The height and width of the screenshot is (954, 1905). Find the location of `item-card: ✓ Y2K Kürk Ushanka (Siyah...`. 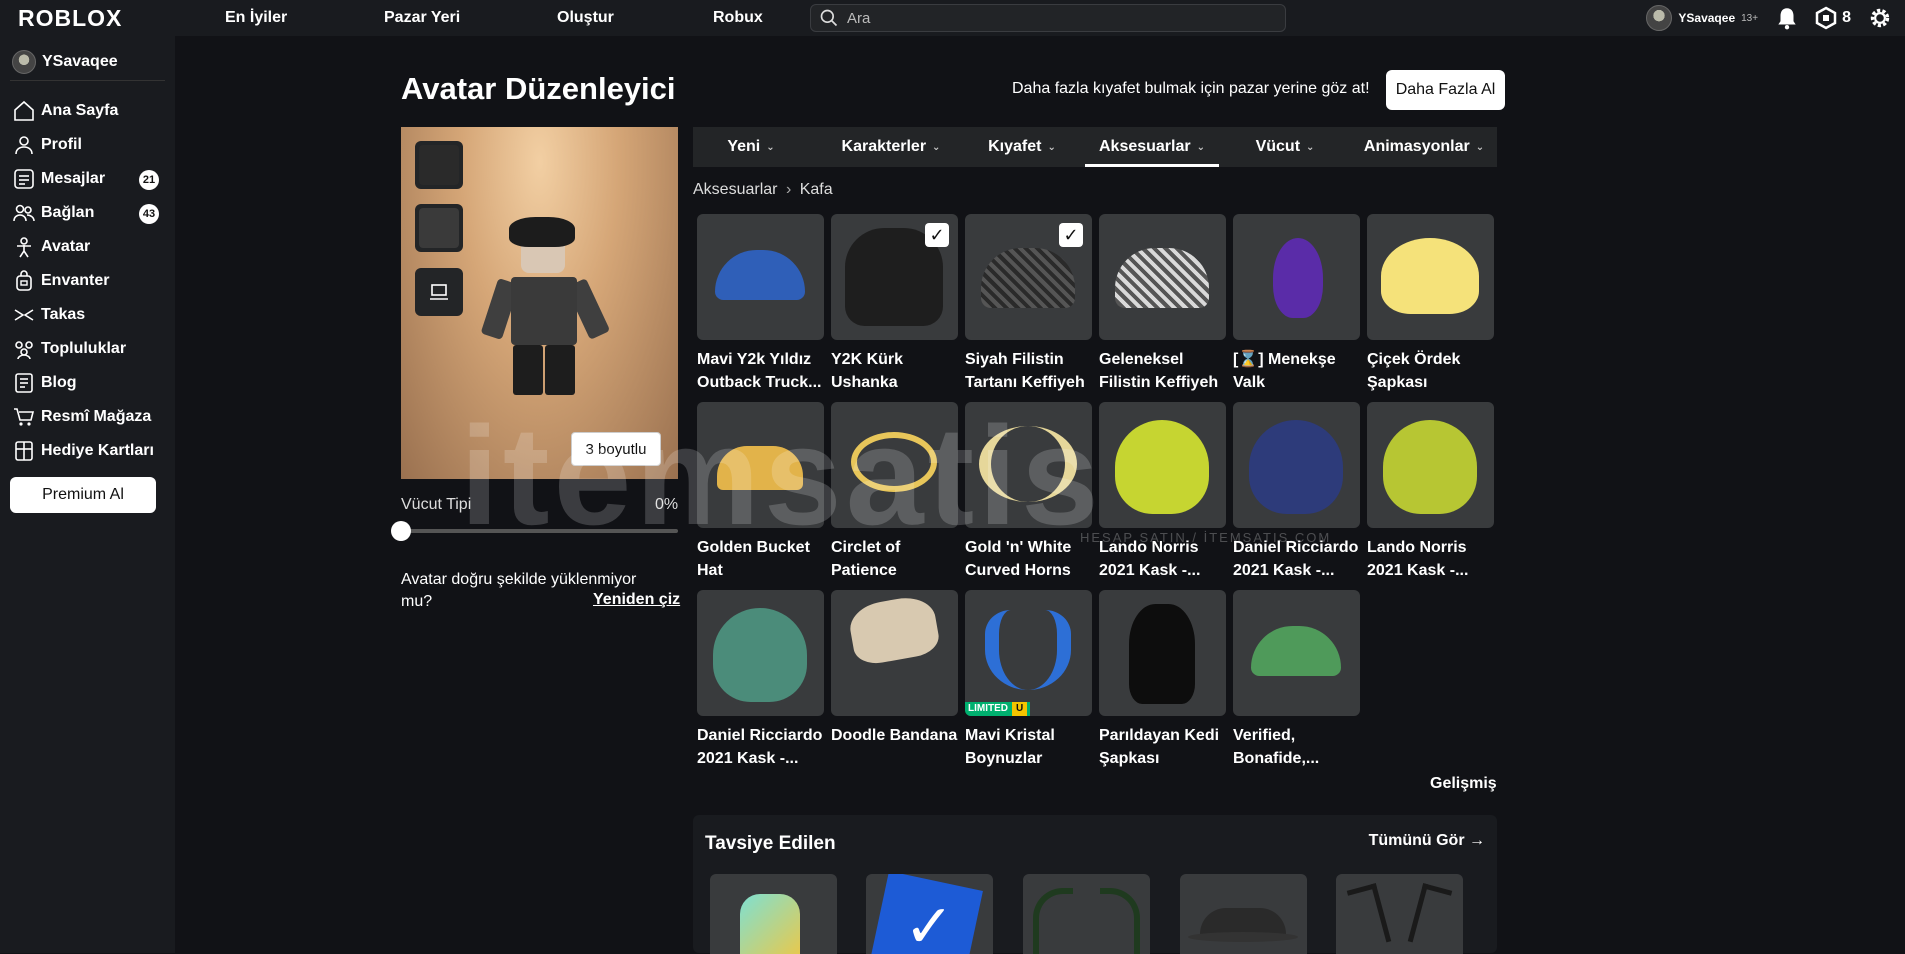

item-card: ✓ Y2K Kürk Ushanka (Siyah... is located at coordinates (894, 304).